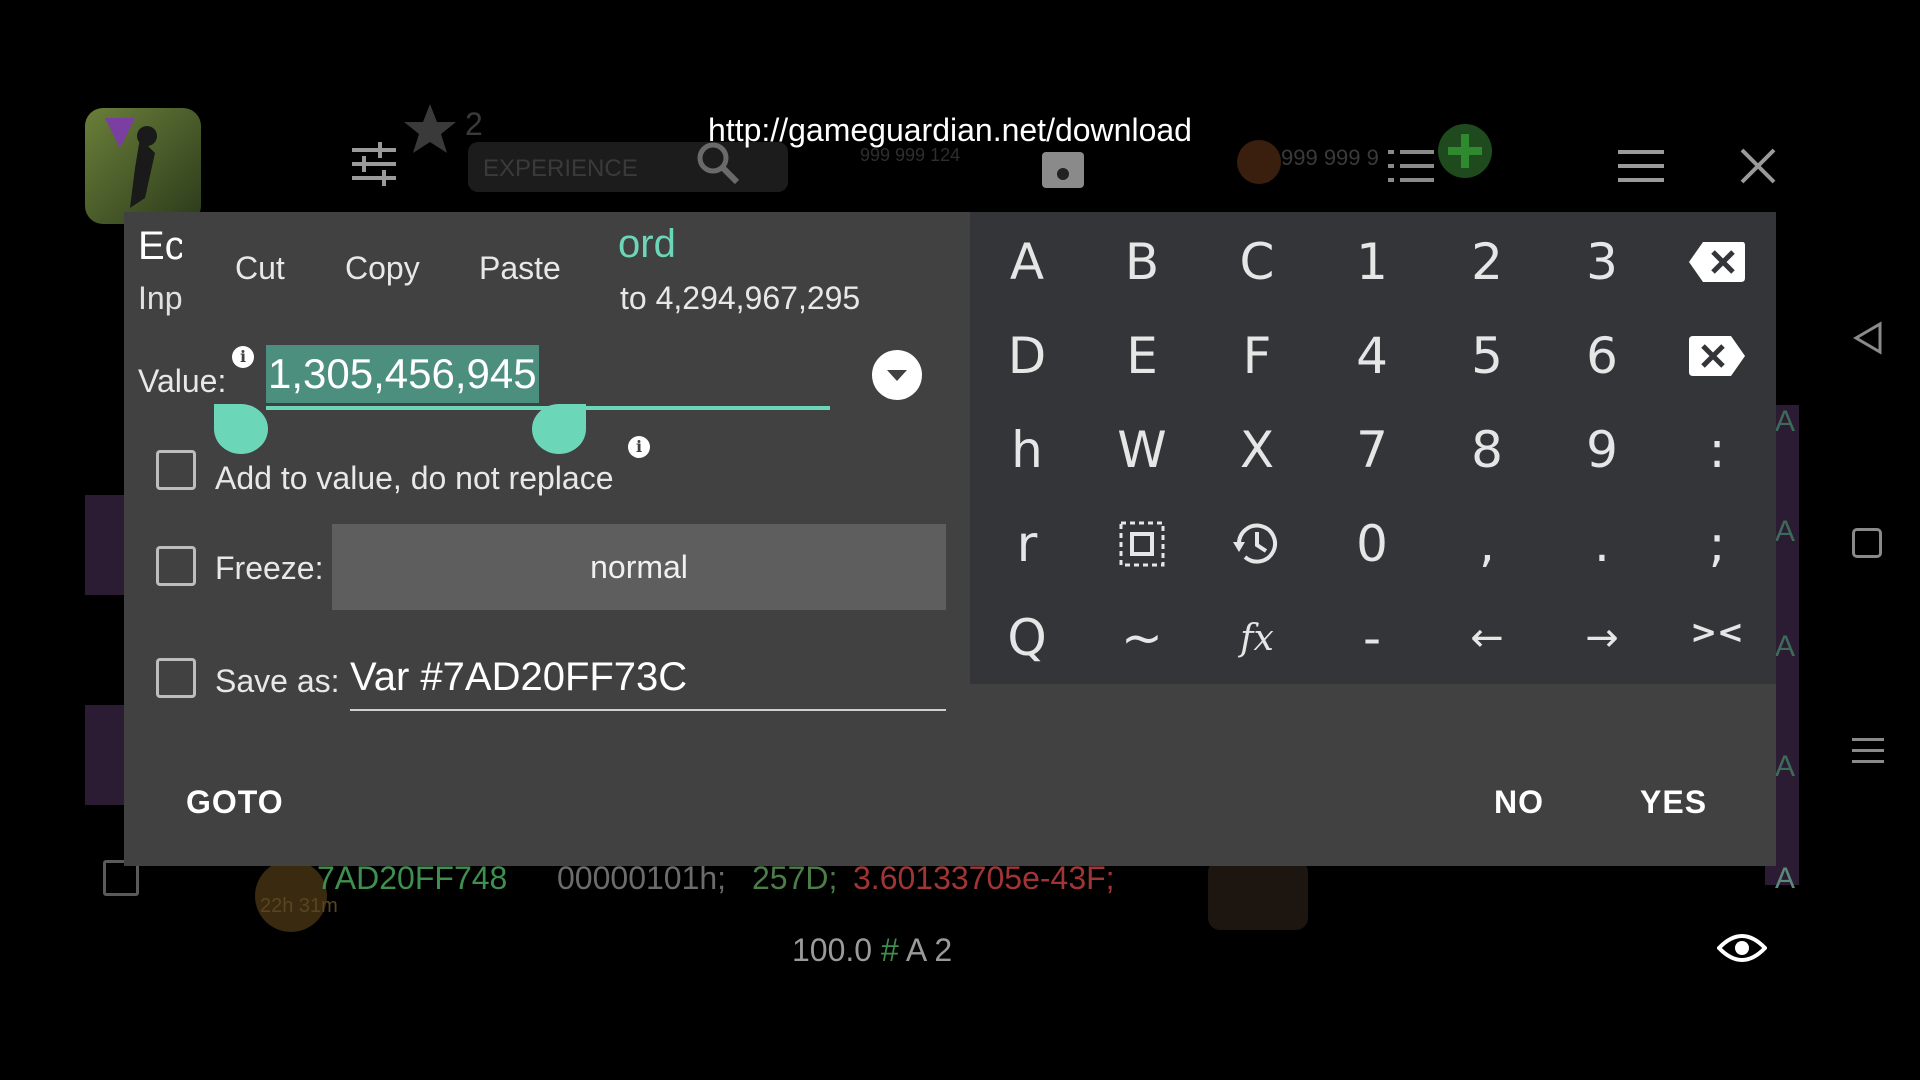 This screenshot has width=1920, height=1080. I want to click on delete-icon, so click(1717, 356).